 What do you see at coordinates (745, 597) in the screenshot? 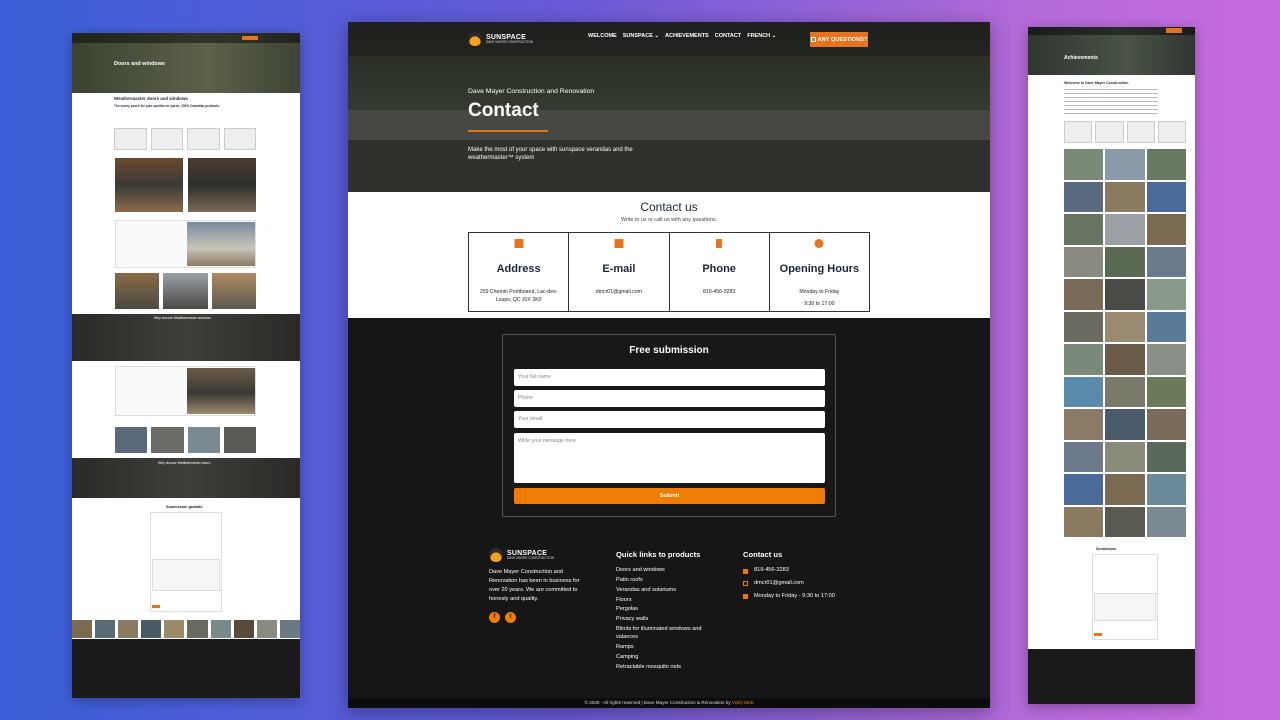
I see `home-icon` at bounding box center [745, 597].